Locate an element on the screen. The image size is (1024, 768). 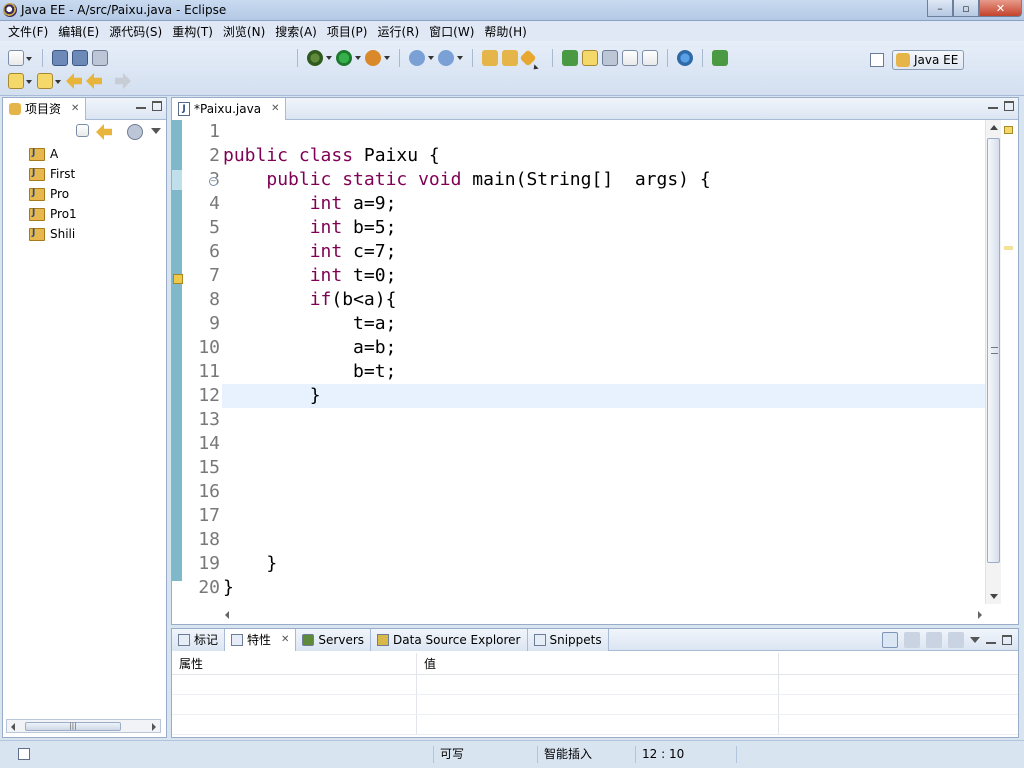
code-line: public static void main(String[] args) { is located at coordinates (604, 180).